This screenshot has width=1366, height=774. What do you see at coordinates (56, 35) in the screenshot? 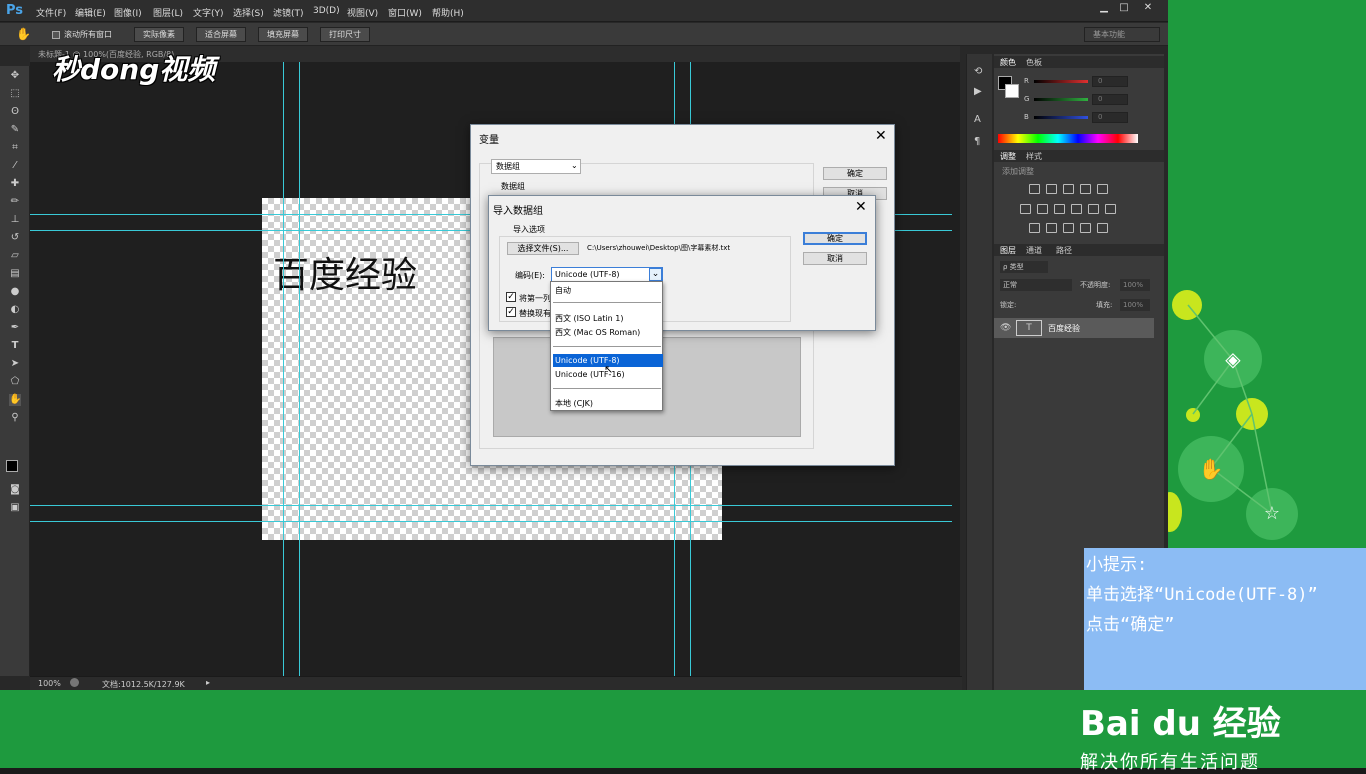
I see `scroll-all-checkbox` at bounding box center [56, 35].